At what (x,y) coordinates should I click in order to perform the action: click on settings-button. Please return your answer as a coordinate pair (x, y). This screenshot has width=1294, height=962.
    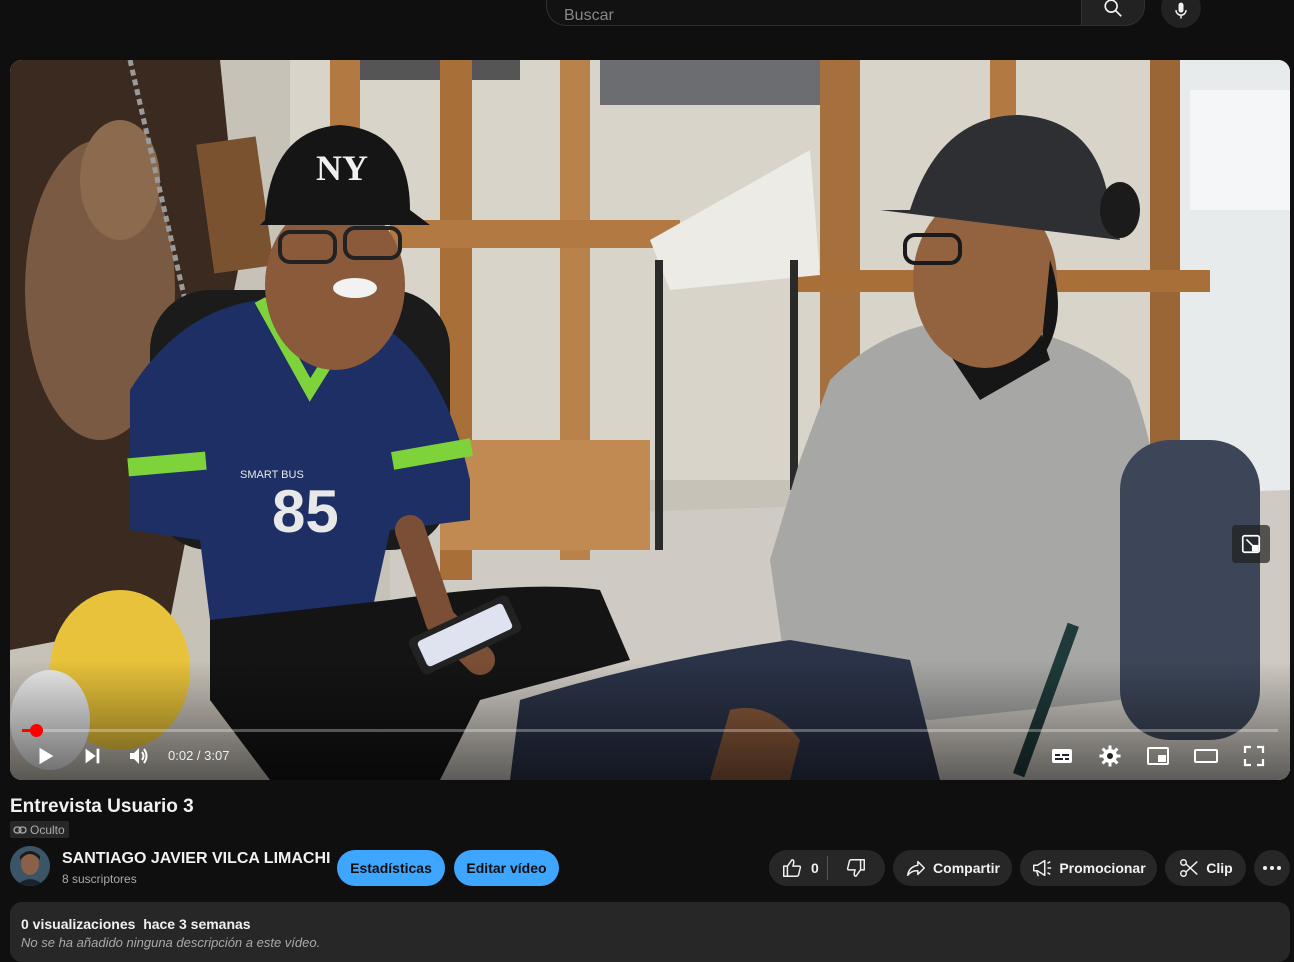
    Looking at the image, I should click on (1110, 756).